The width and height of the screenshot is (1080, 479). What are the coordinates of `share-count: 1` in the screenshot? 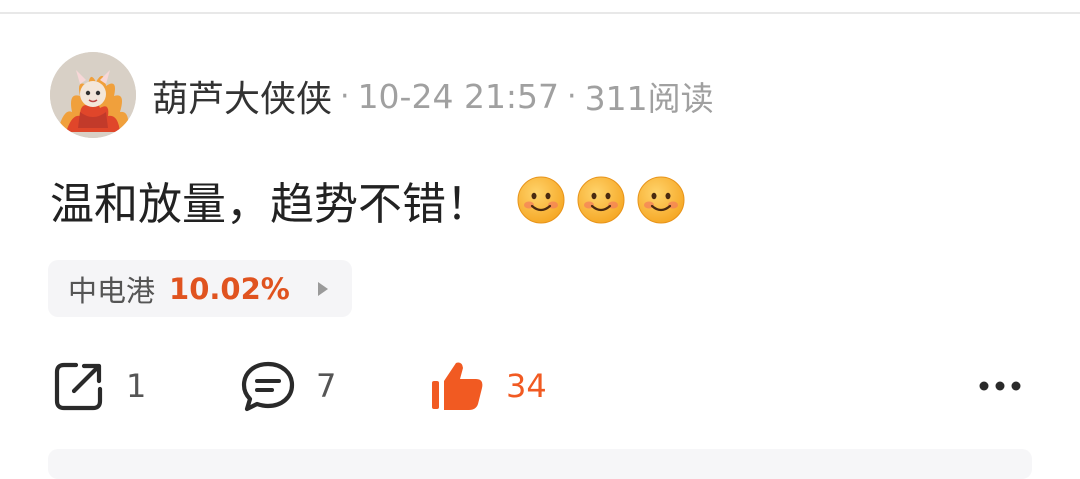 It's located at (136, 386).